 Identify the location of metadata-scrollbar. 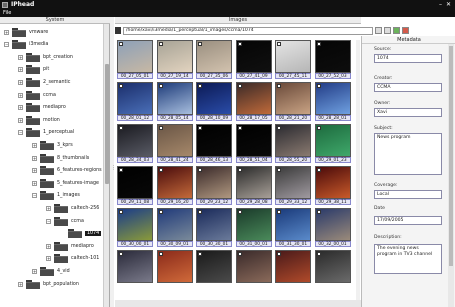
(451, 175).